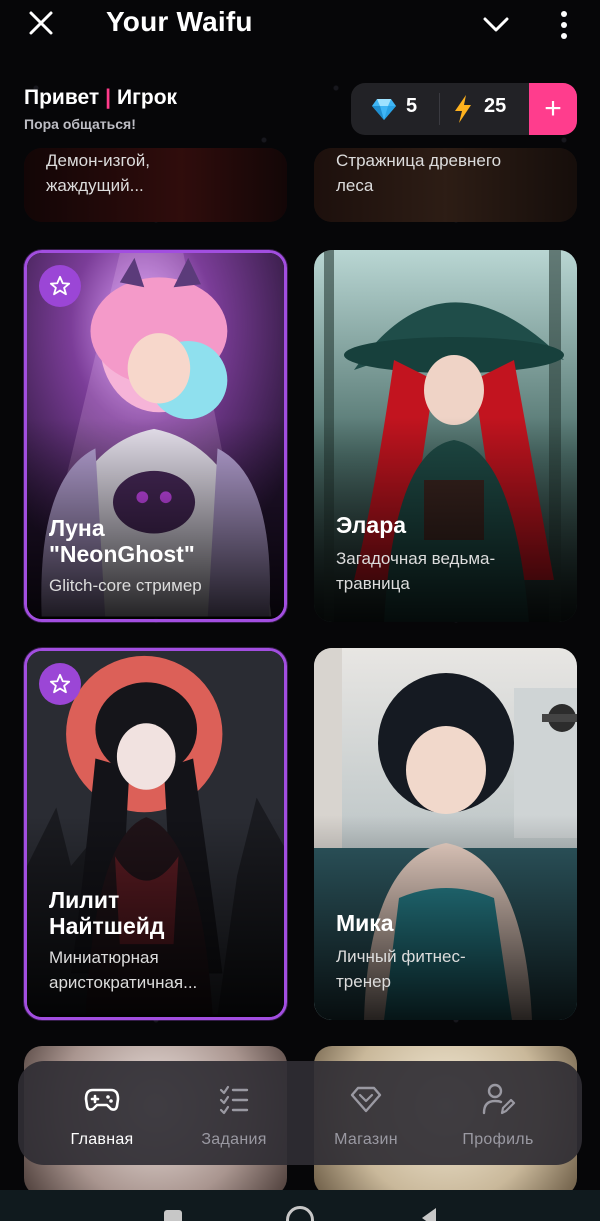  What do you see at coordinates (102, 1139) in the screenshot?
I see `nav-label: Главная` at bounding box center [102, 1139].